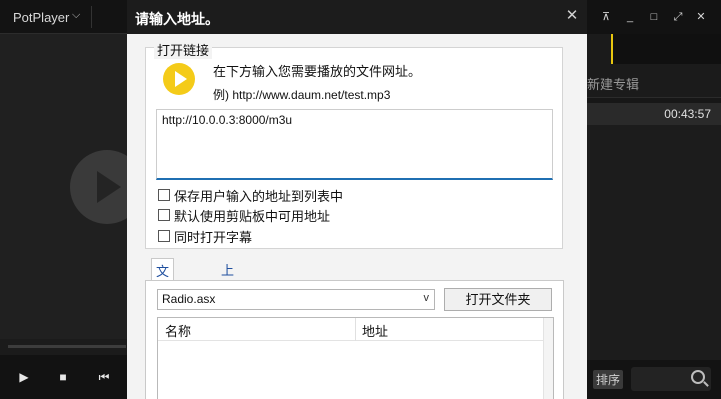  Describe the element at coordinates (498, 299) in the screenshot. I see `open-folder-button: 打开文件夹` at that location.